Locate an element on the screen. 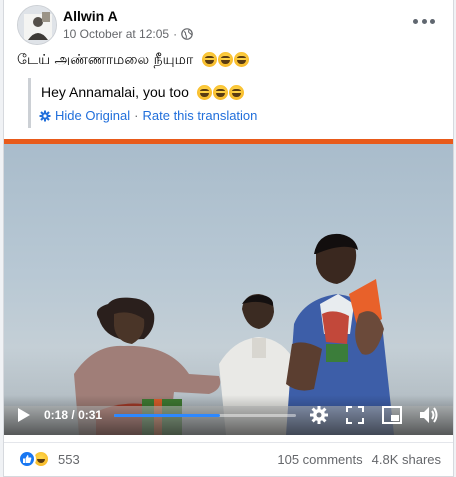 The image size is (456, 477). reactions-summary: 553 is located at coordinates (49, 459).